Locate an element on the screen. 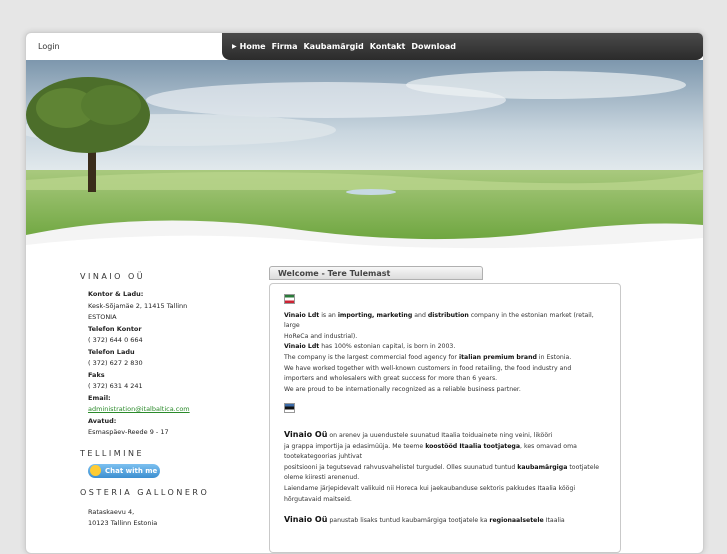 The image size is (727, 554). osteria-street: Rataskaevu 4, is located at coordinates (111, 511).